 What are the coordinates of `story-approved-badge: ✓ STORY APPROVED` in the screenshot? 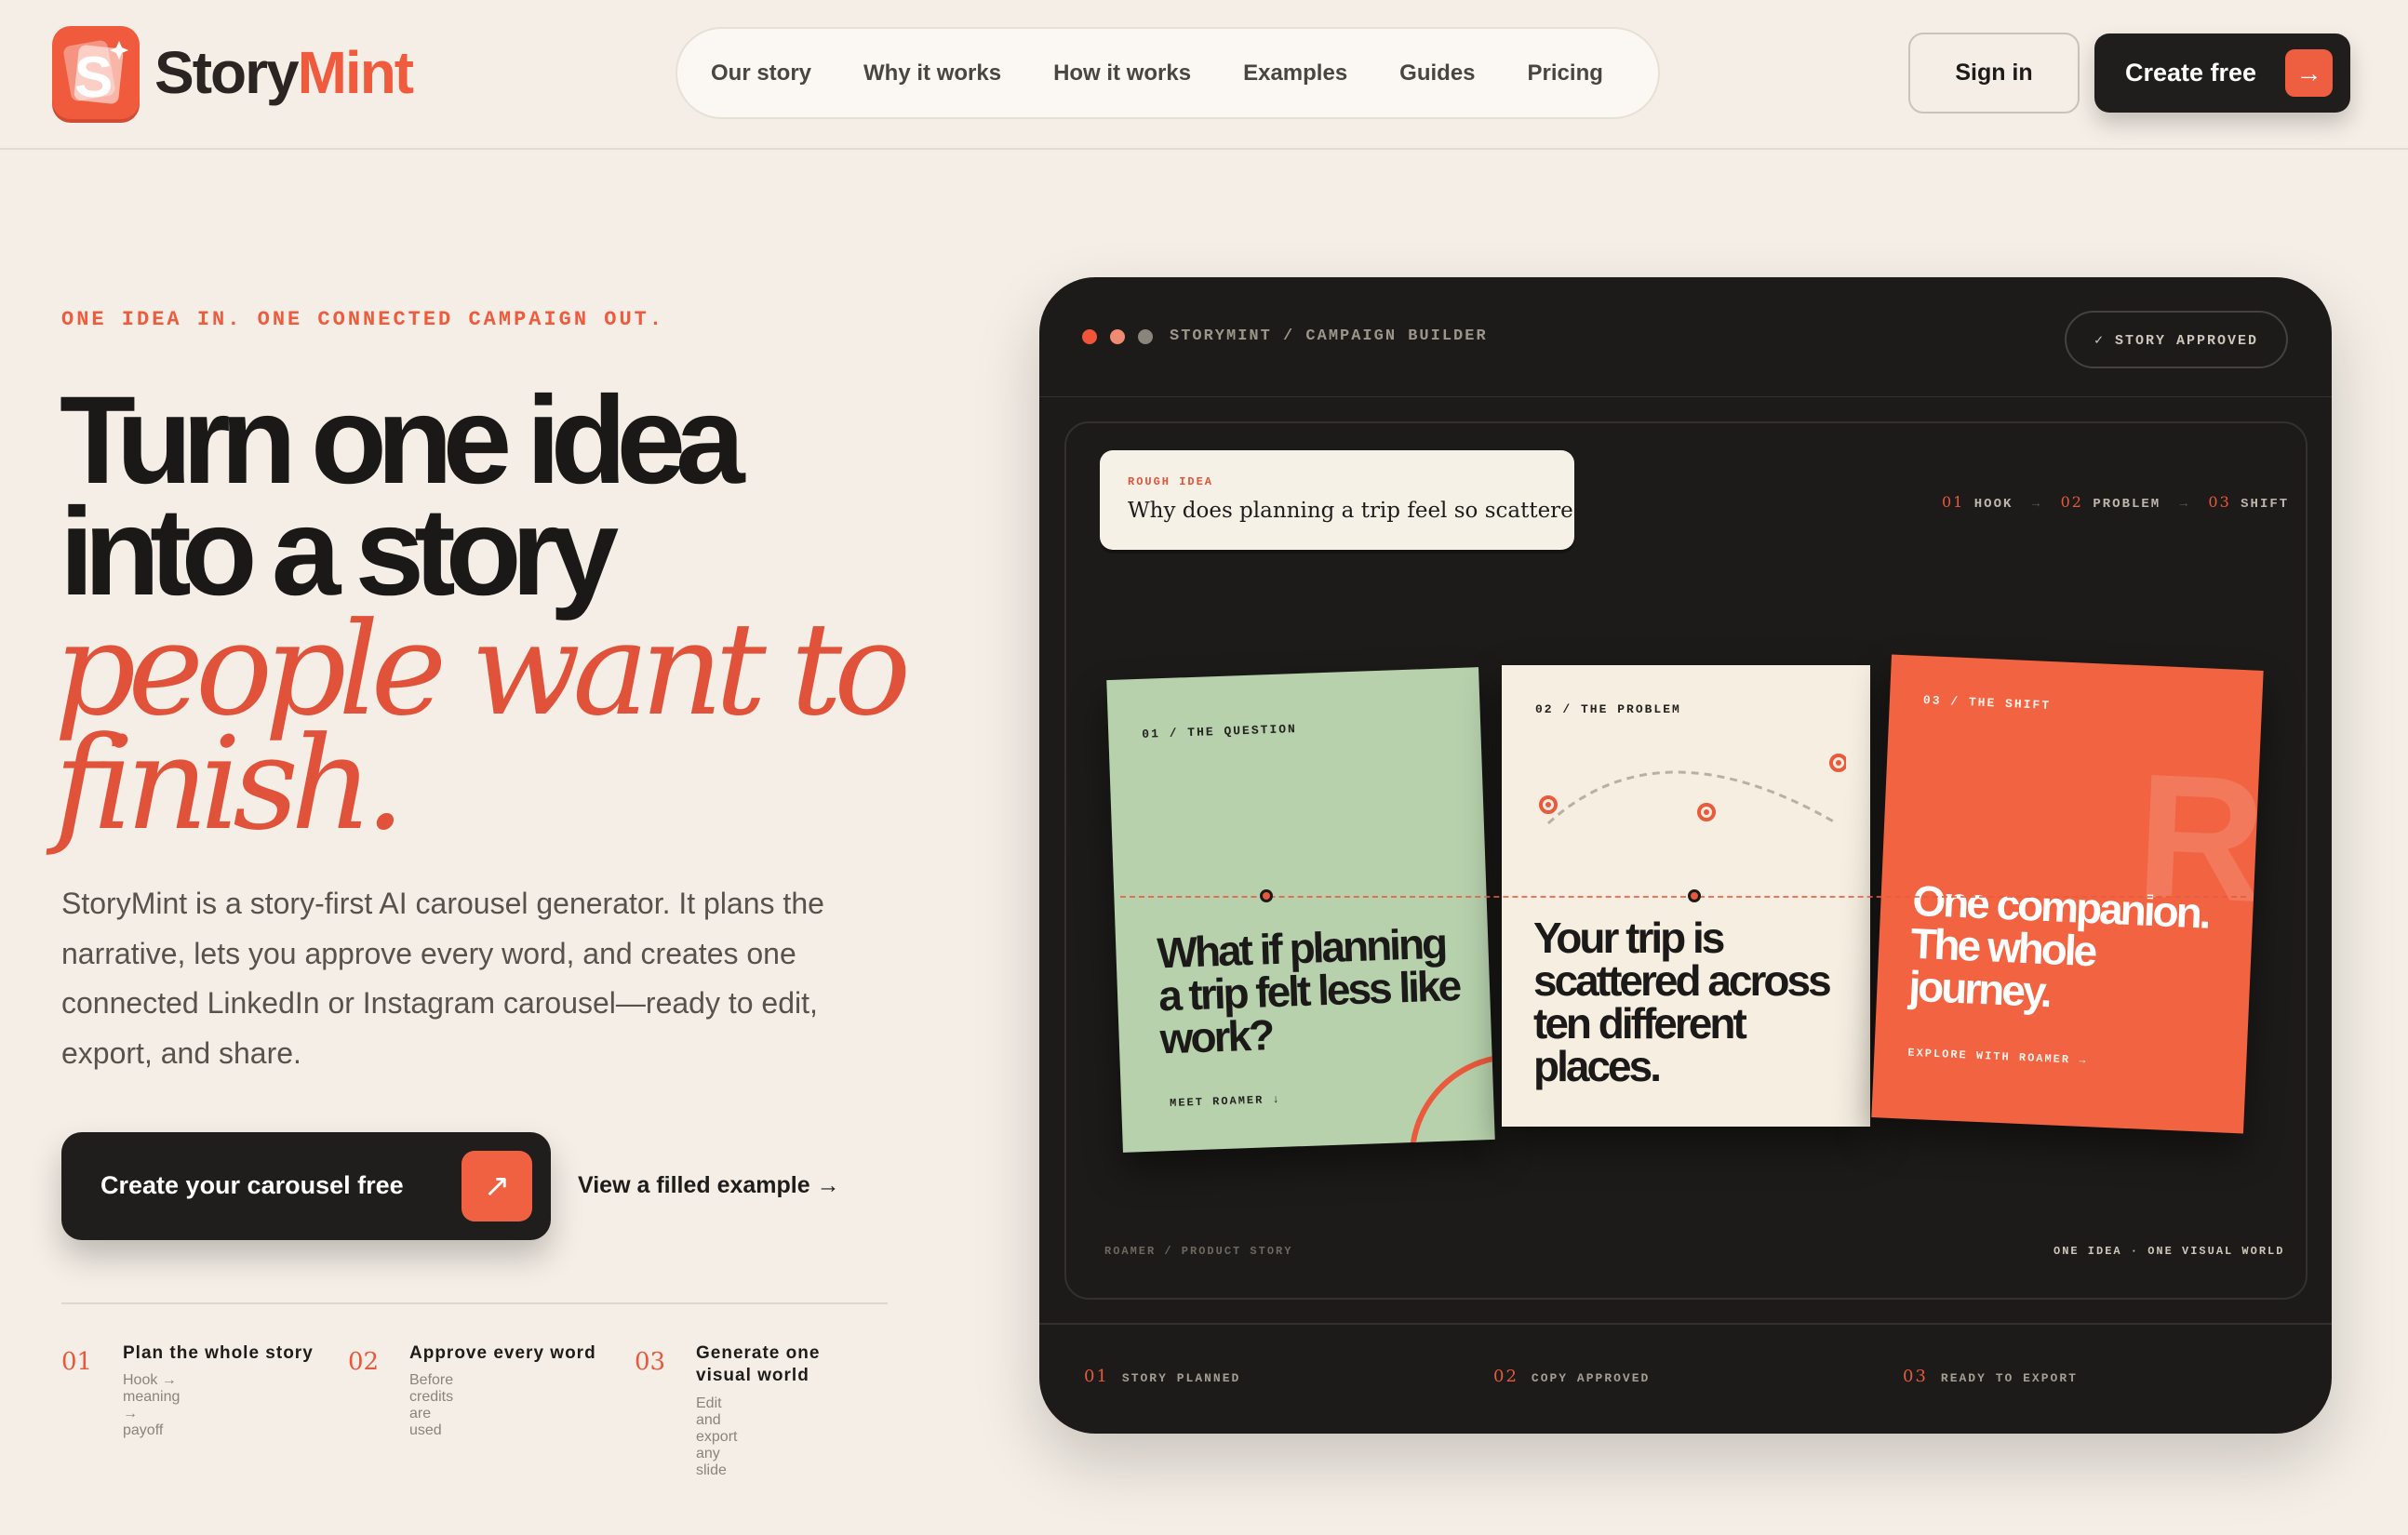 It's located at (2177, 339).